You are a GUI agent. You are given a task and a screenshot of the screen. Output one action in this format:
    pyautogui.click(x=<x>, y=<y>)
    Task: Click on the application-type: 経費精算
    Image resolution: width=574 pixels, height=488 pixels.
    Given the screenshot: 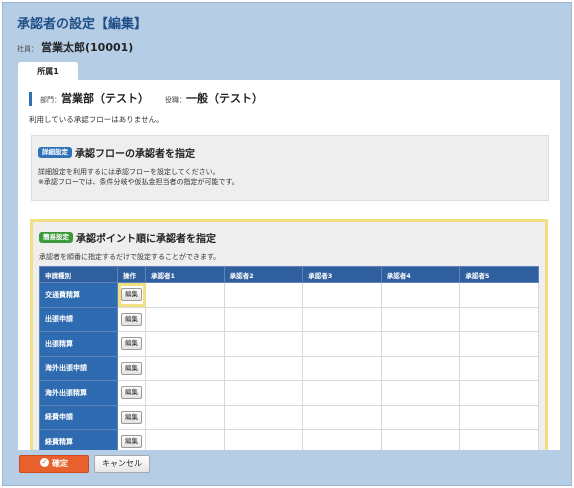 What is the action you would take?
    pyautogui.click(x=78, y=439)
    